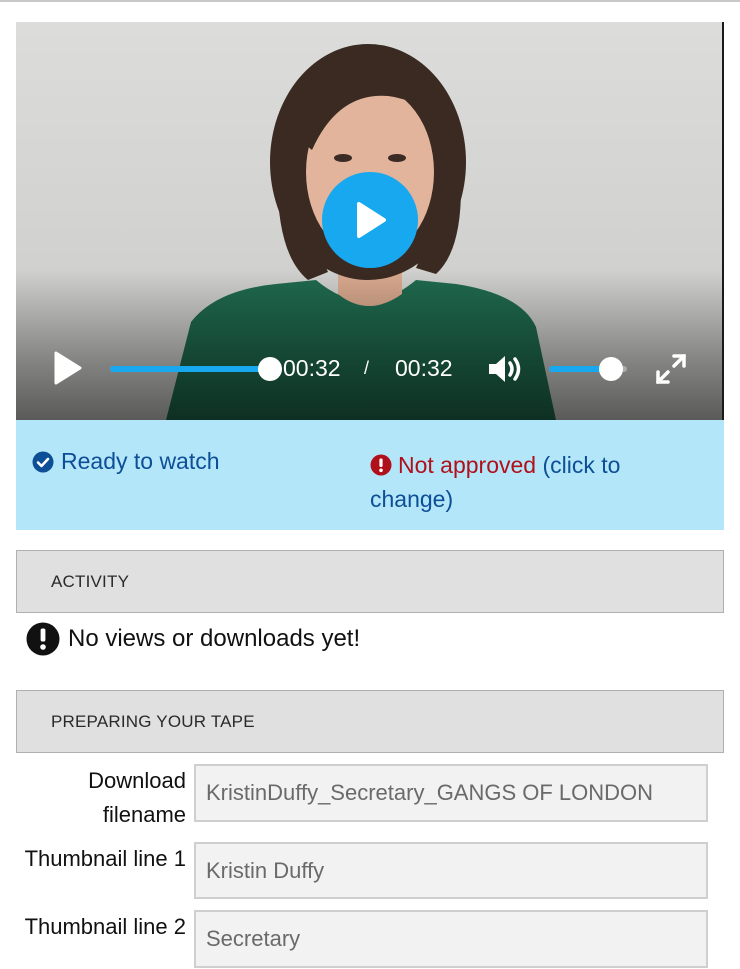 Image resolution: width=740 pixels, height=969 pixels. What do you see at coordinates (140, 461) in the screenshot?
I see `ready-label: Ready to watch` at bounding box center [140, 461].